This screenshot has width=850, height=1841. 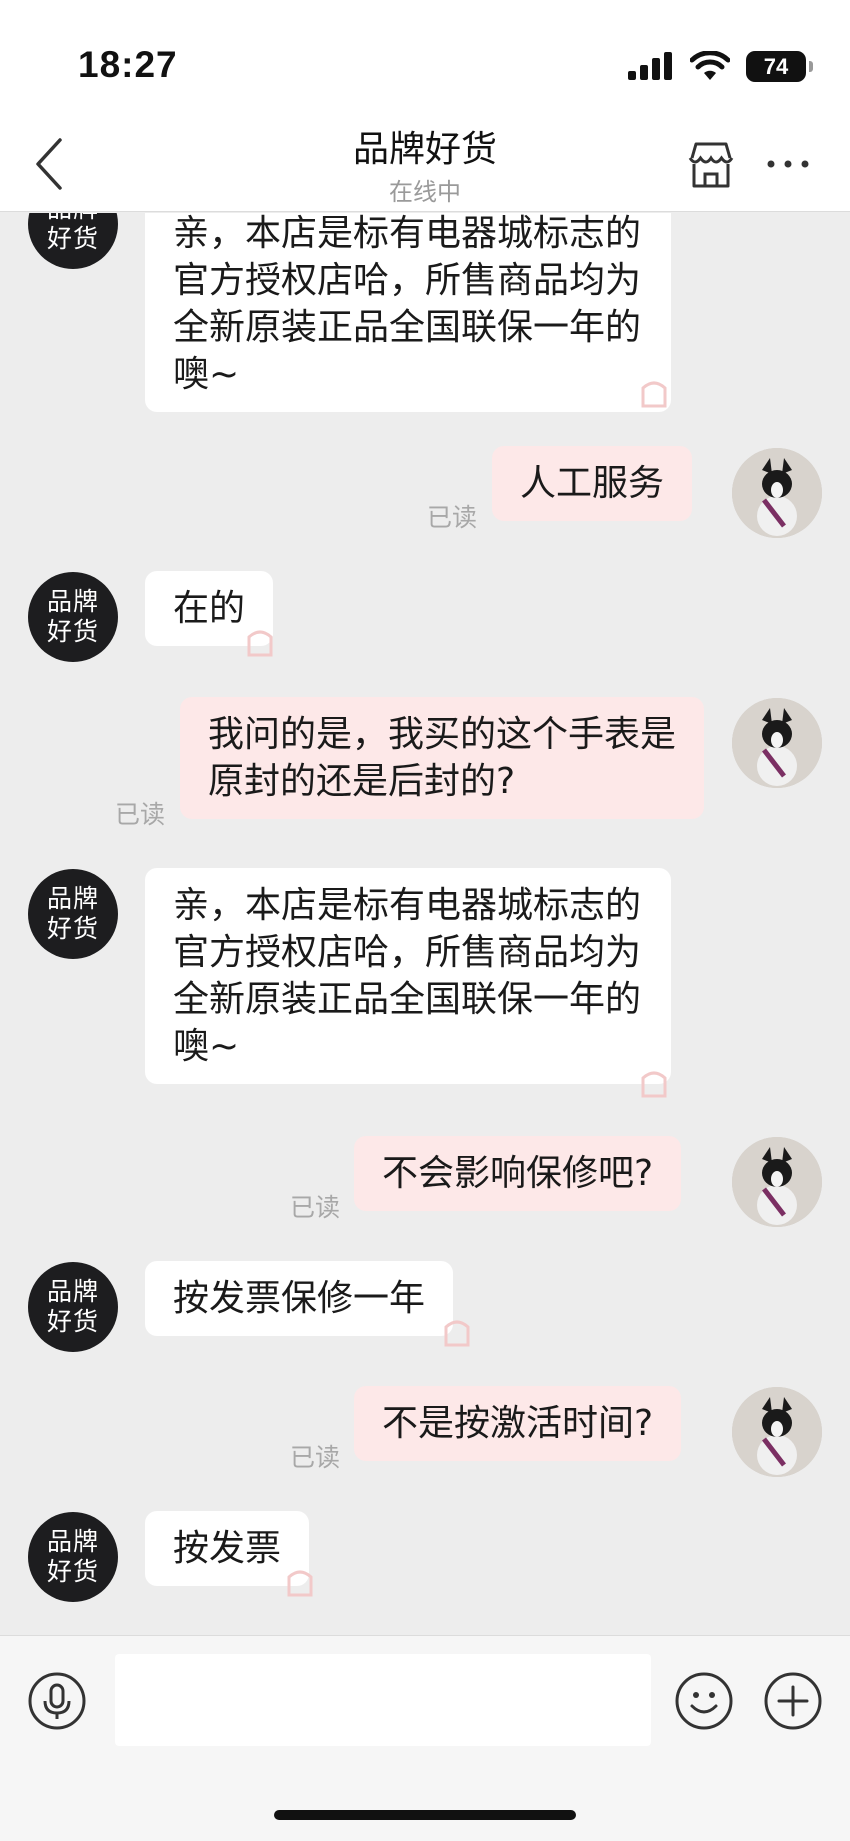 What do you see at coordinates (704, 1701) in the screenshot?
I see `emoji-icon` at bounding box center [704, 1701].